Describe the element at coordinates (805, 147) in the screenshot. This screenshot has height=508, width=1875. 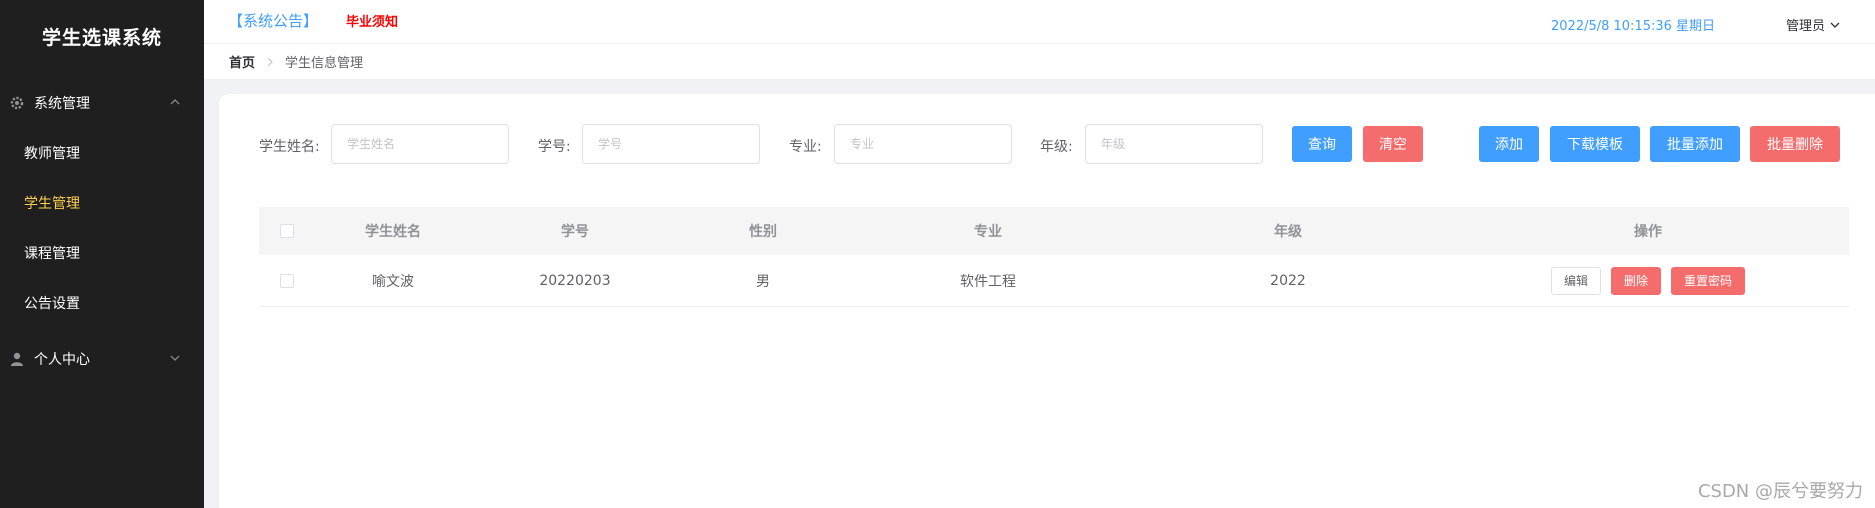
I see `major-label: 专业:` at that location.